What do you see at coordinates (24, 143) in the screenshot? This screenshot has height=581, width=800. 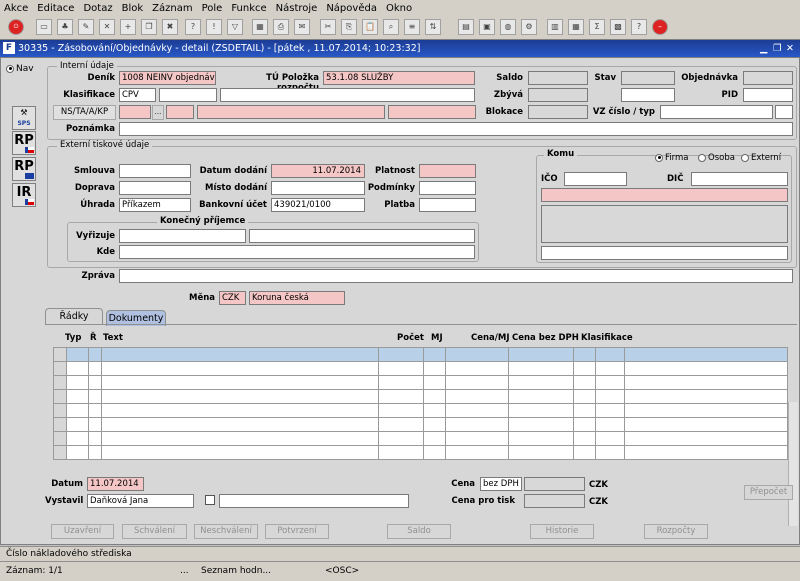 I see `rp-cz-button: RP` at bounding box center [24, 143].